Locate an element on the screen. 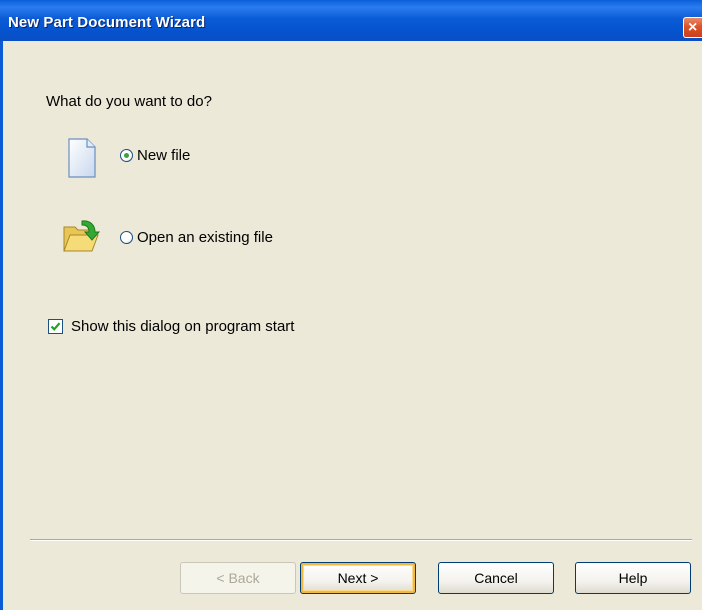 The height and width of the screenshot is (610, 702). checkmark-icon is located at coordinates (55, 326).